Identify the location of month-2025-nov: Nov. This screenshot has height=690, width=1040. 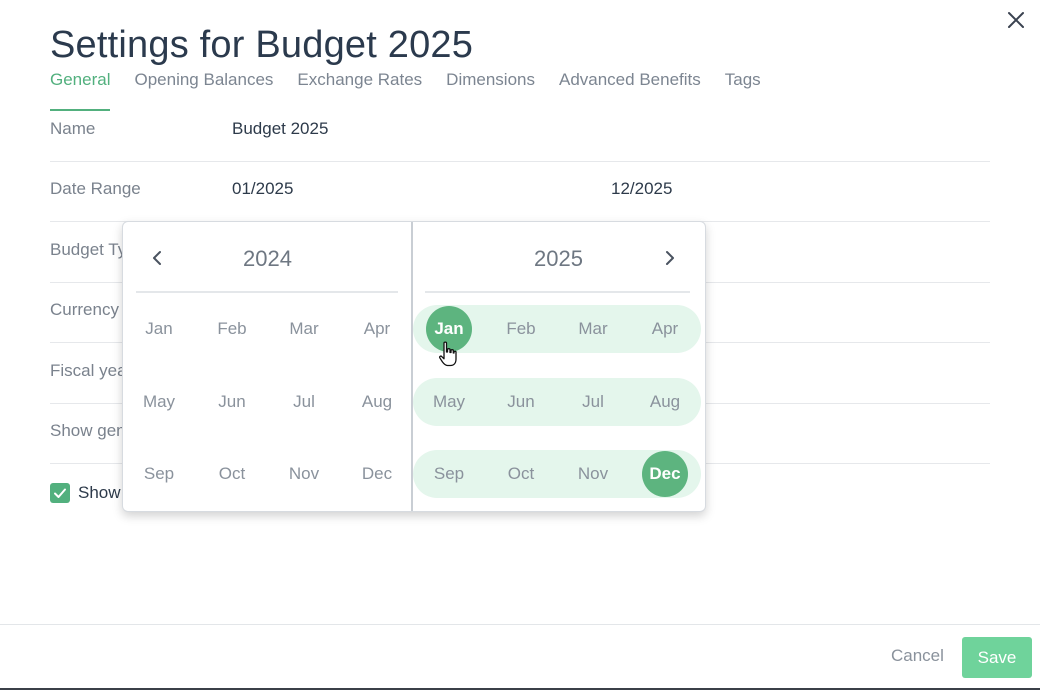
(593, 474).